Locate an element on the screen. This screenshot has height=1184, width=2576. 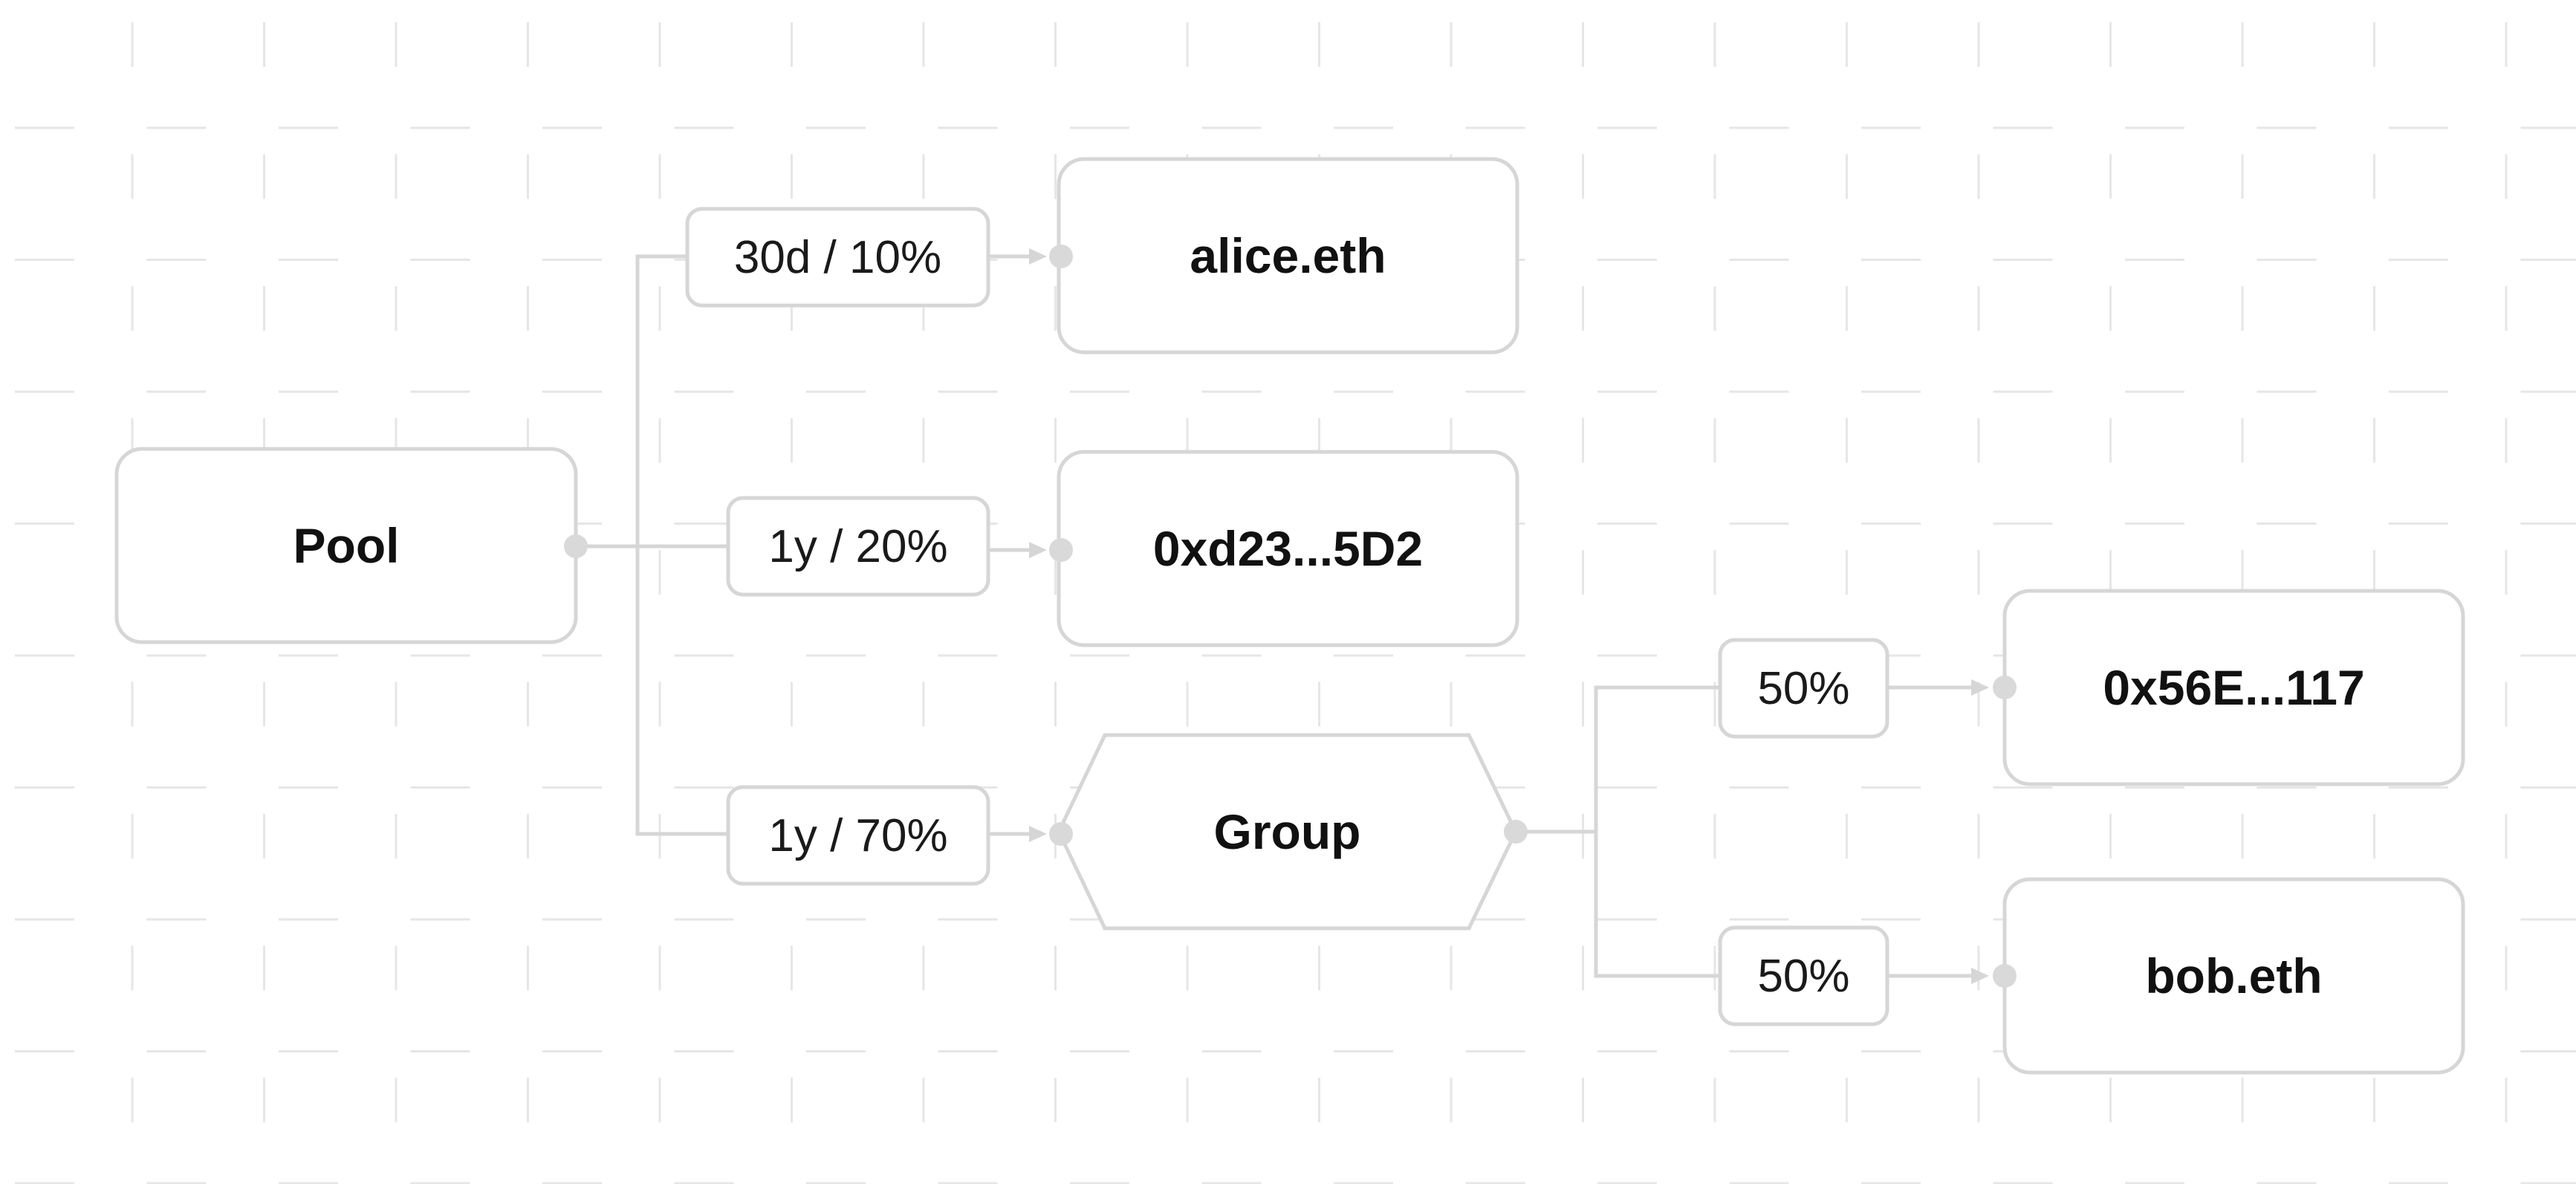
handle-bob-in is located at coordinates (2005, 976).